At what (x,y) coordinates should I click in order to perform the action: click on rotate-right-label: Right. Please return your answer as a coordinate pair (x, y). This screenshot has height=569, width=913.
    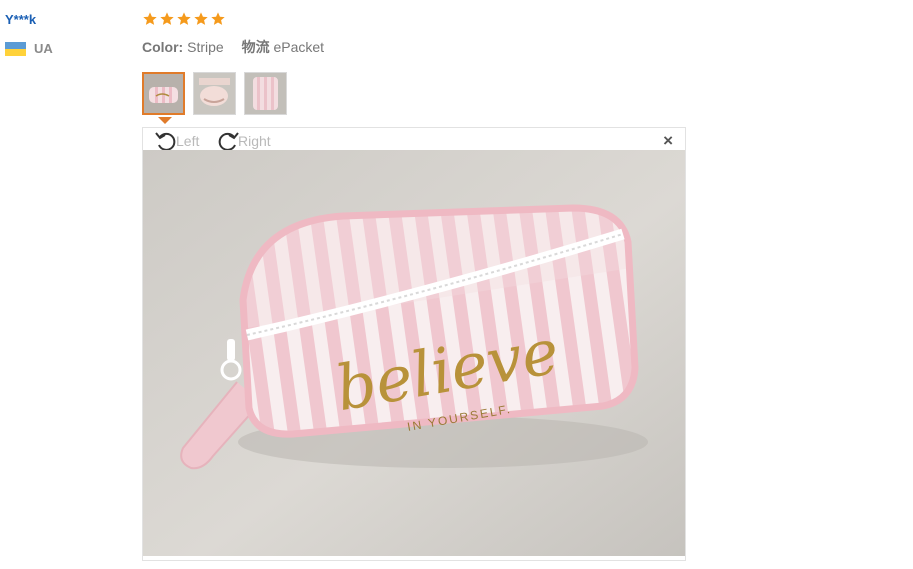
    Looking at the image, I should click on (254, 141).